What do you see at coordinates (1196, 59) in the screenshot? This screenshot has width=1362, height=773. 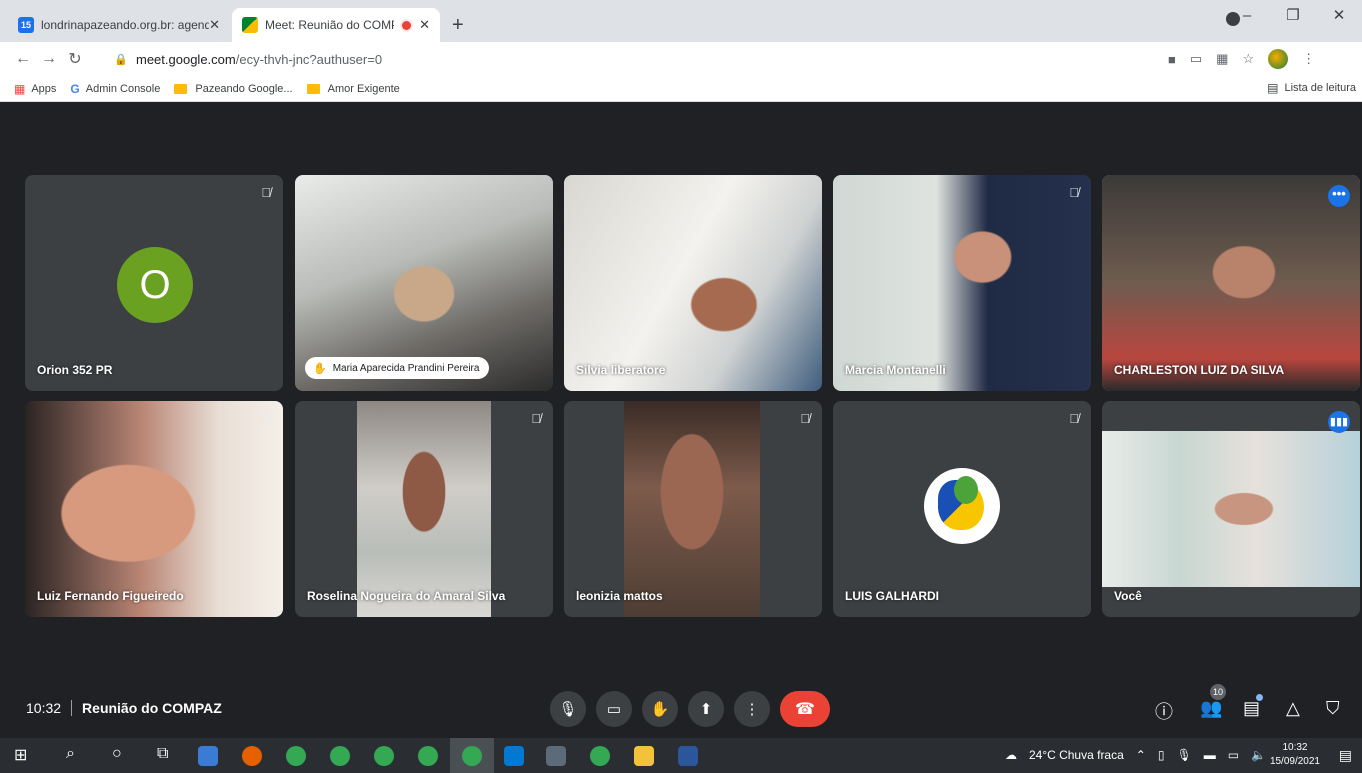 I see `cast-icon: ▭` at bounding box center [1196, 59].